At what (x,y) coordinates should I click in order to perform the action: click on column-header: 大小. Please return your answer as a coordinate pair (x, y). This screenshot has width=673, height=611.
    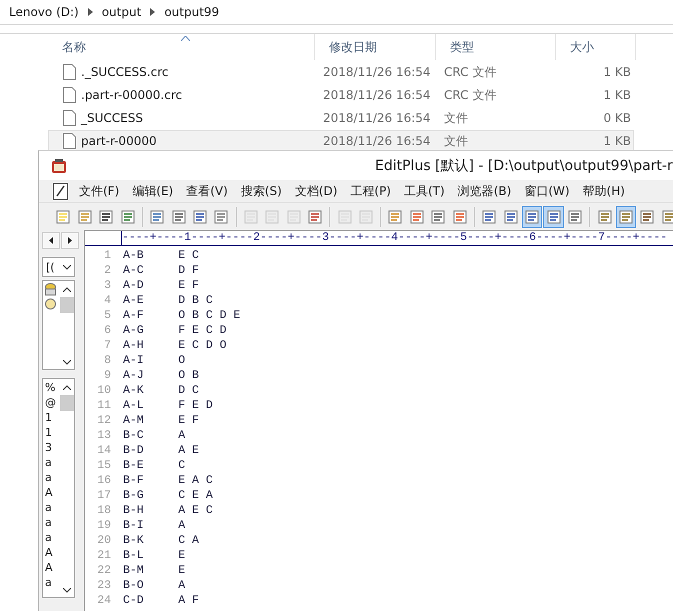
    Looking at the image, I should click on (596, 47).